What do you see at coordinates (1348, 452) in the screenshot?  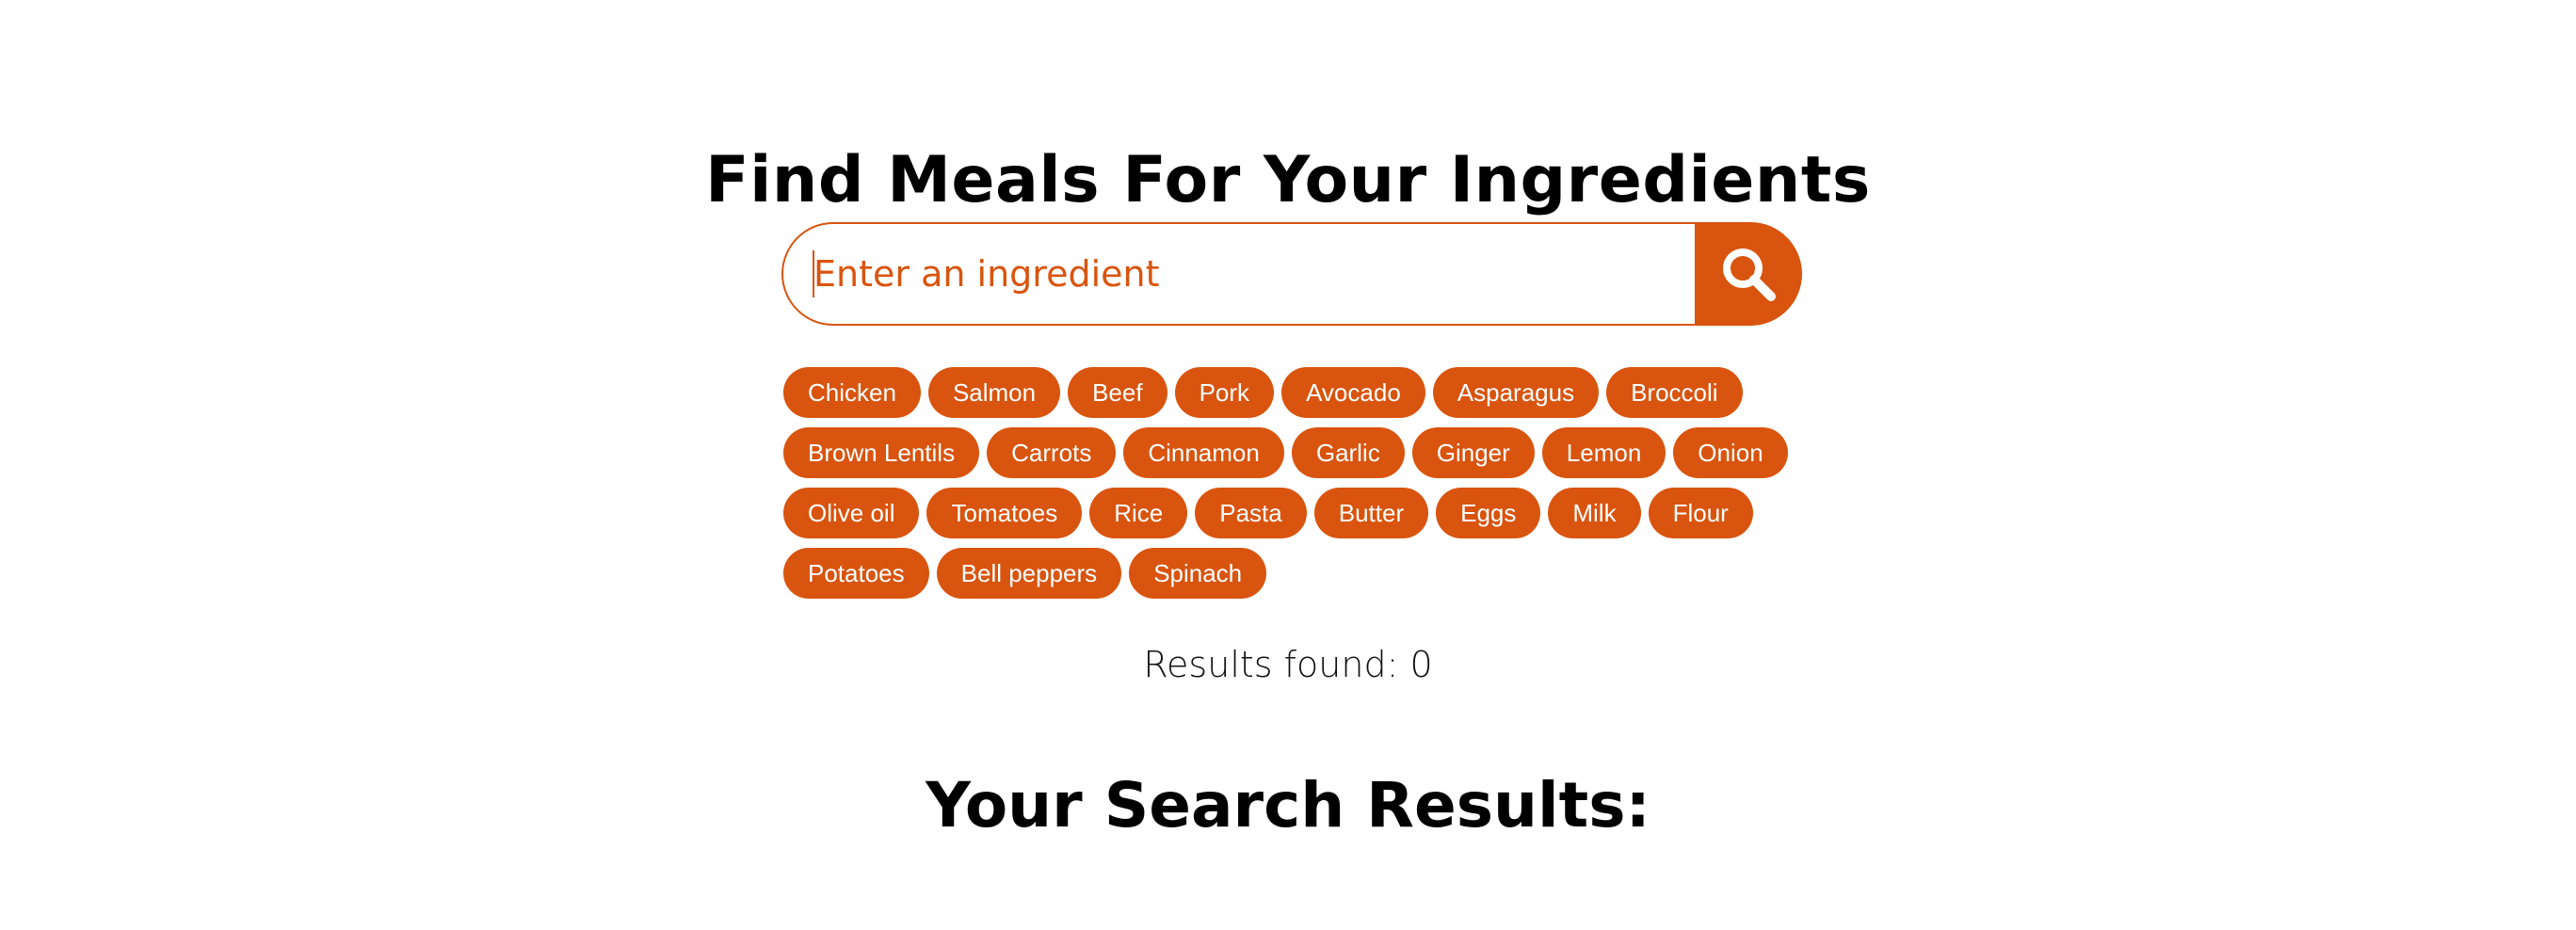 I see `ingredient-tag: Garlic` at bounding box center [1348, 452].